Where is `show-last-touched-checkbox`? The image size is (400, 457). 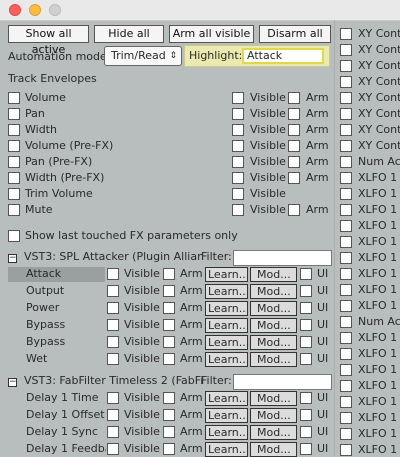
show-last-touched-checkbox is located at coordinates (14, 236).